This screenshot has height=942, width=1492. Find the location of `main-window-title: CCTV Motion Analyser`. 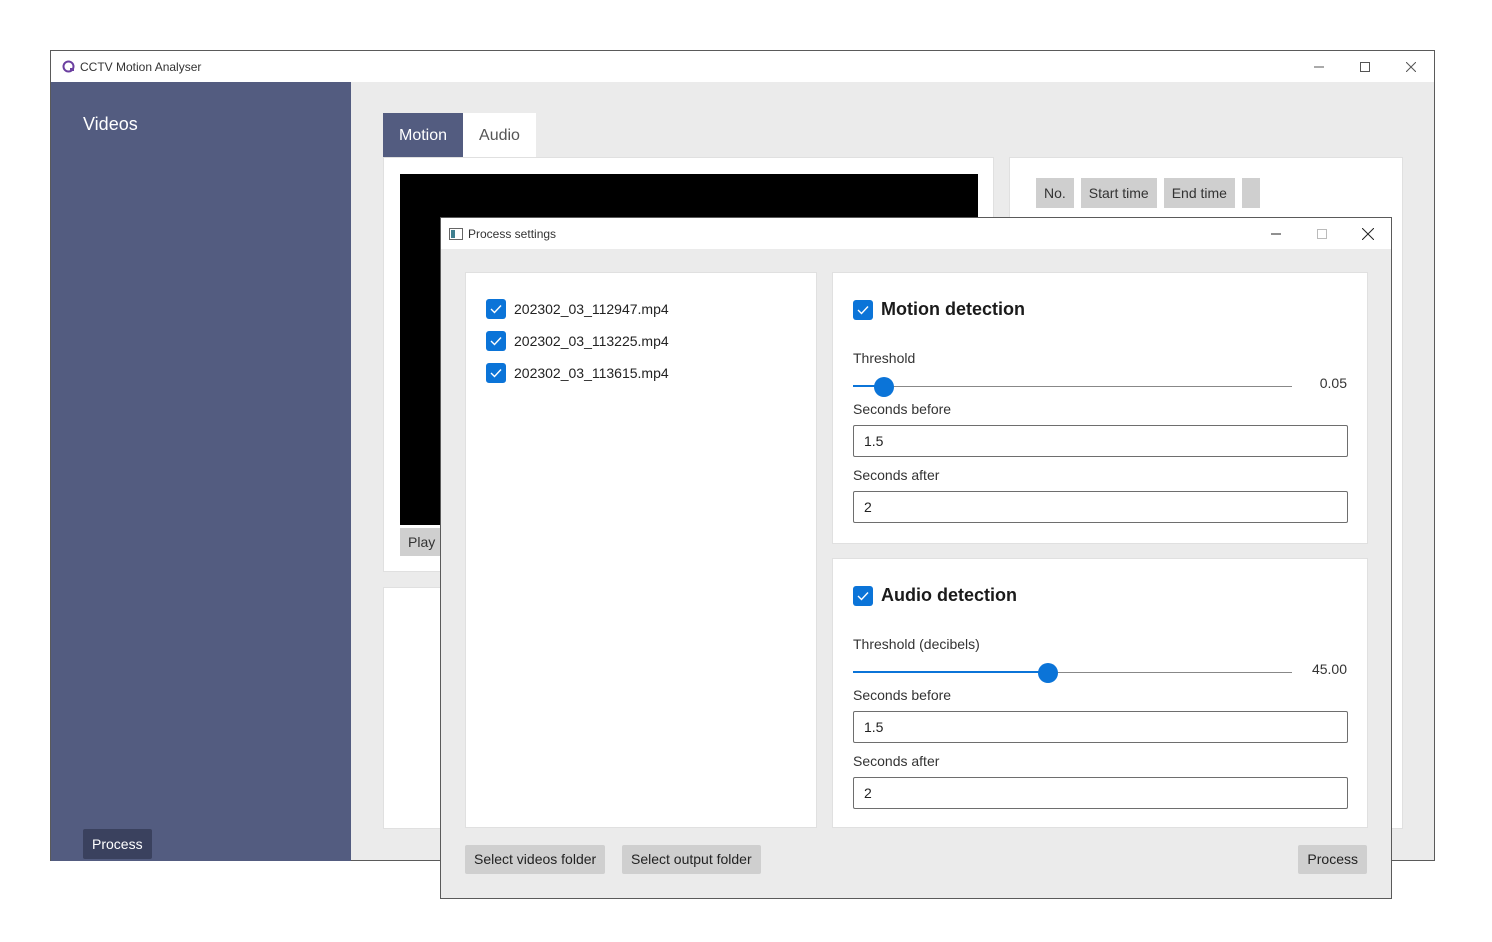

main-window-title: CCTV Motion Analyser is located at coordinates (141, 66).